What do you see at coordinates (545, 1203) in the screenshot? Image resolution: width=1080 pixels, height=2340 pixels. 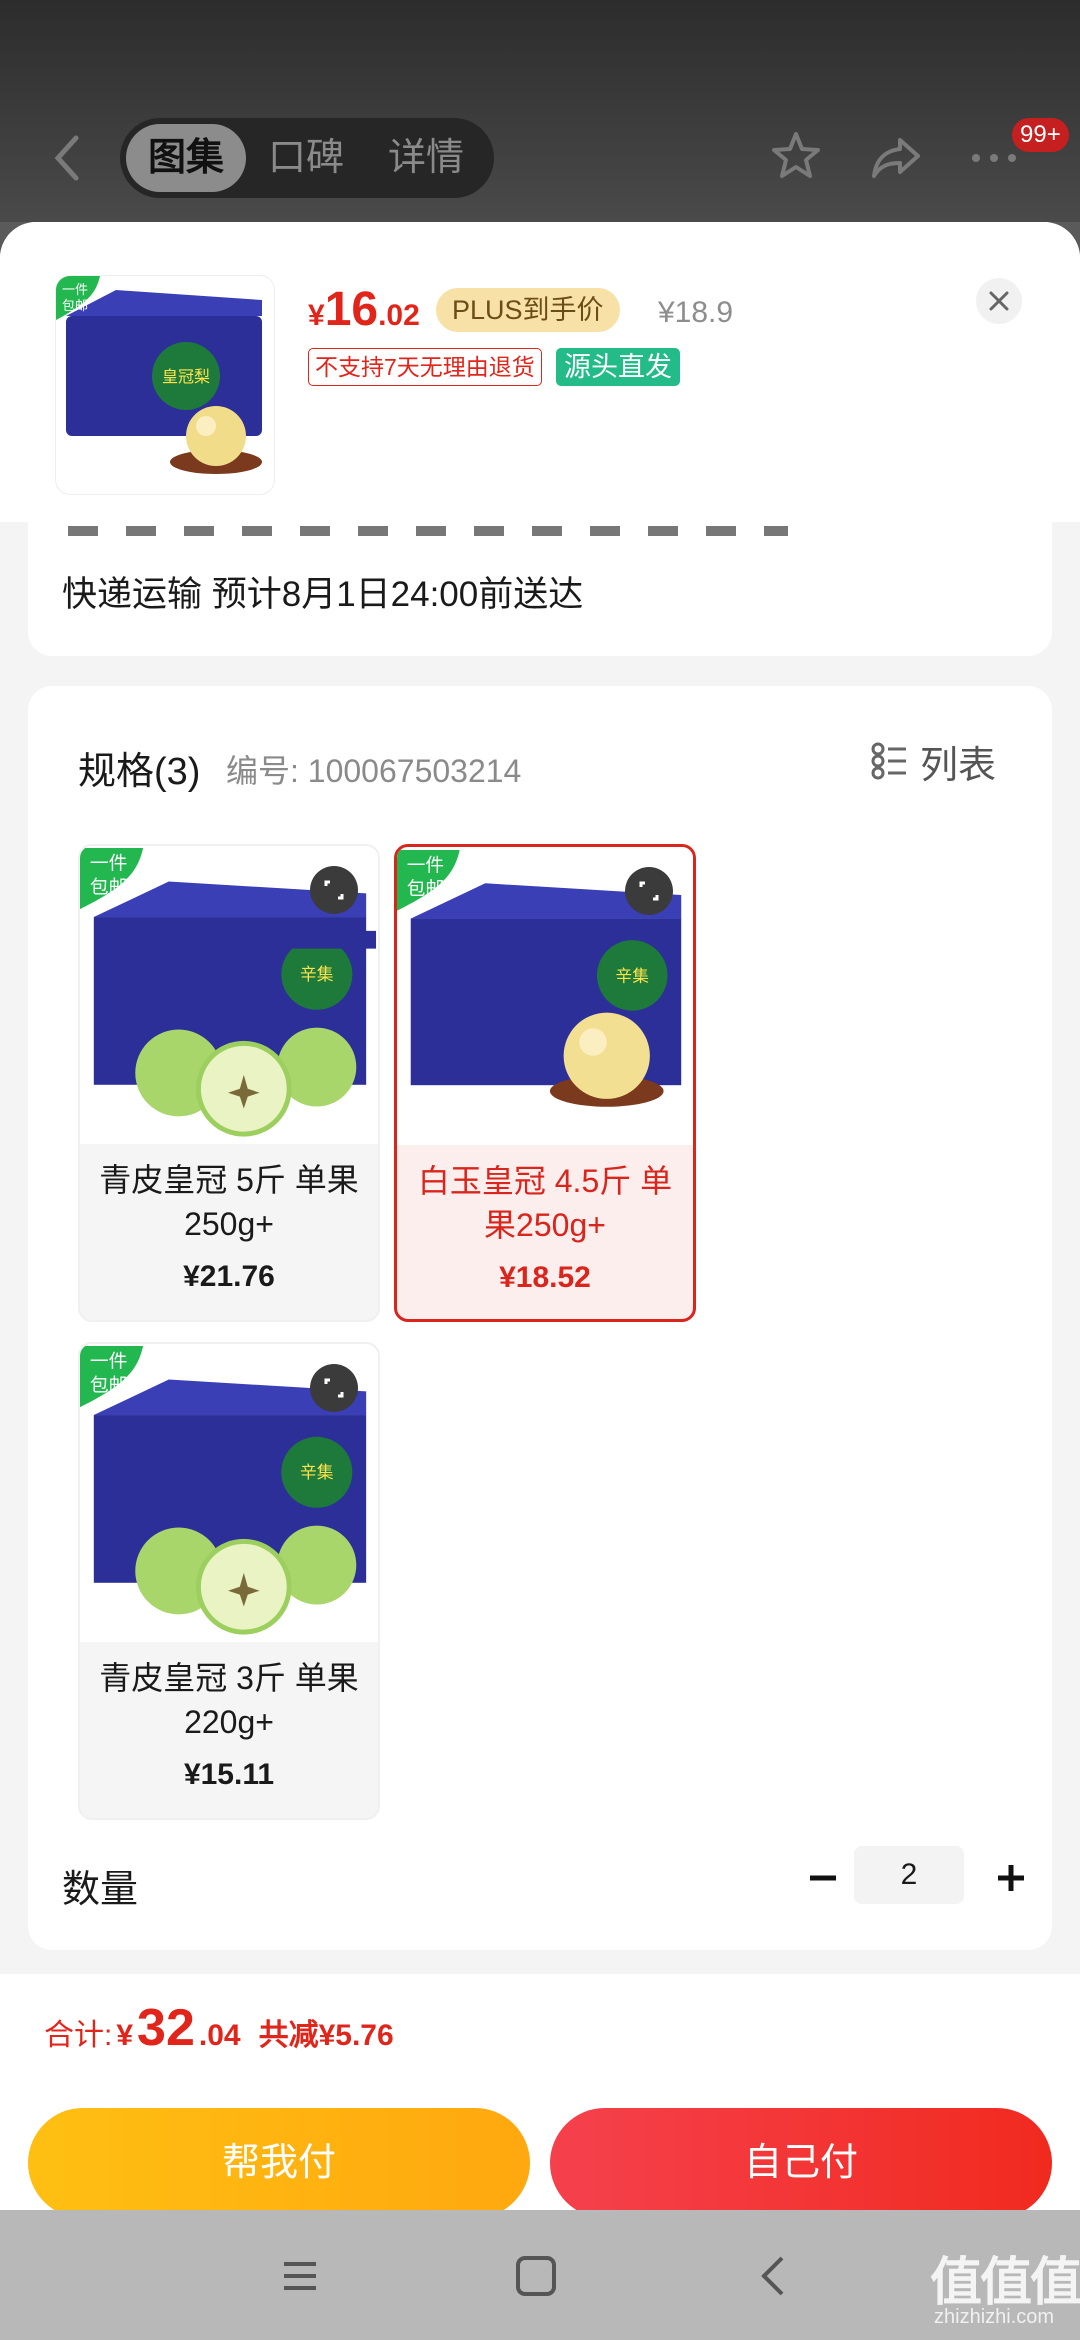 I see `spec-option-name: 白玉皇冠 4.5斤 单果250g+` at bounding box center [545, 1203].